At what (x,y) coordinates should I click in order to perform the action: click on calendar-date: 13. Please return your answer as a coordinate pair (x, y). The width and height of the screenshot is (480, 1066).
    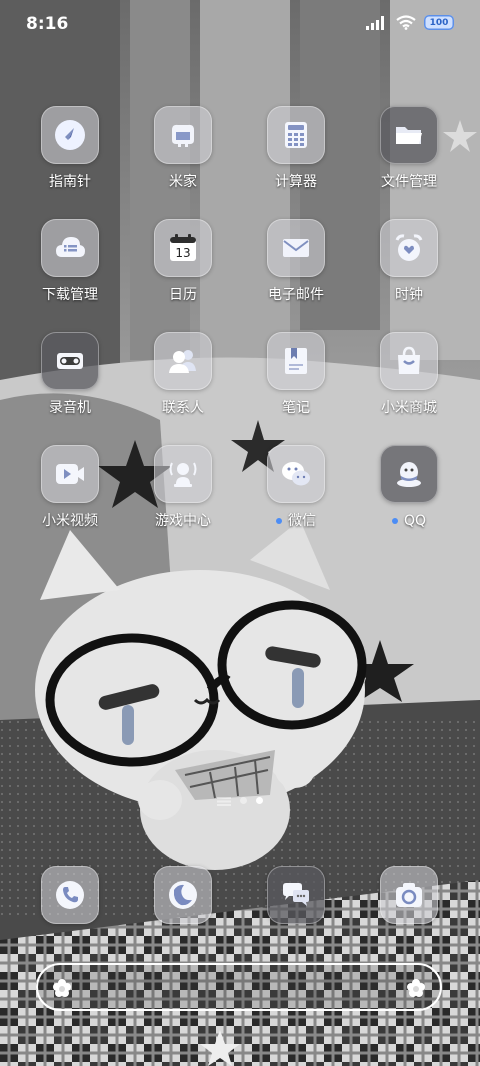
    Looking at the image, I should click on (182, 253).